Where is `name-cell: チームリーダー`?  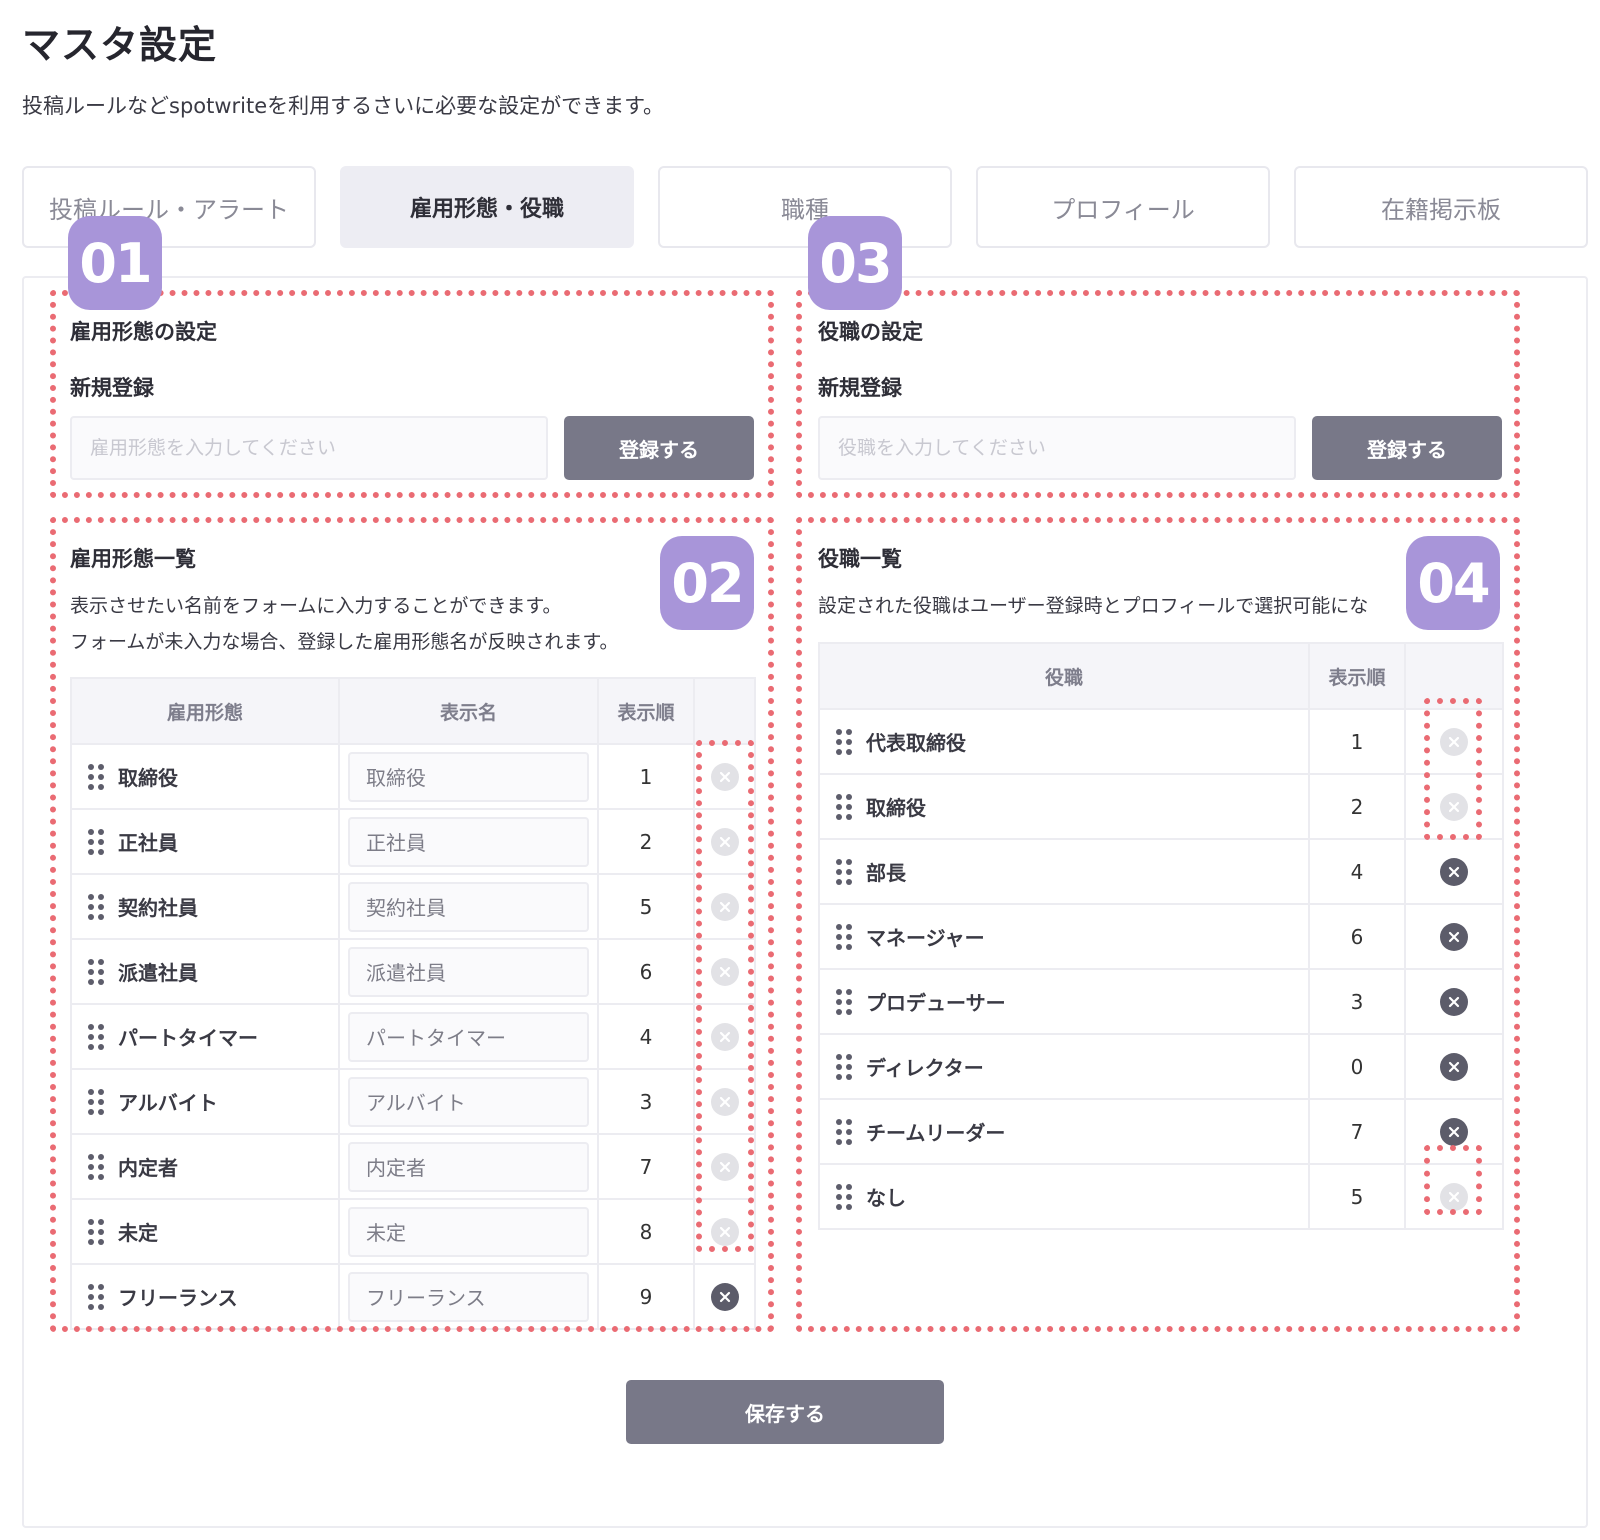
name-cell: チームリーダー is located at coordinates (1064, 1131).